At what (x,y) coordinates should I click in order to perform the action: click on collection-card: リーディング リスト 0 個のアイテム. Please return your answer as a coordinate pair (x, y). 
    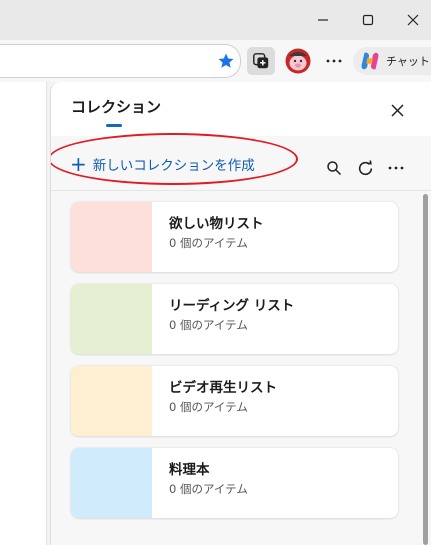
    Looking at the image, I should click on (234, 319).